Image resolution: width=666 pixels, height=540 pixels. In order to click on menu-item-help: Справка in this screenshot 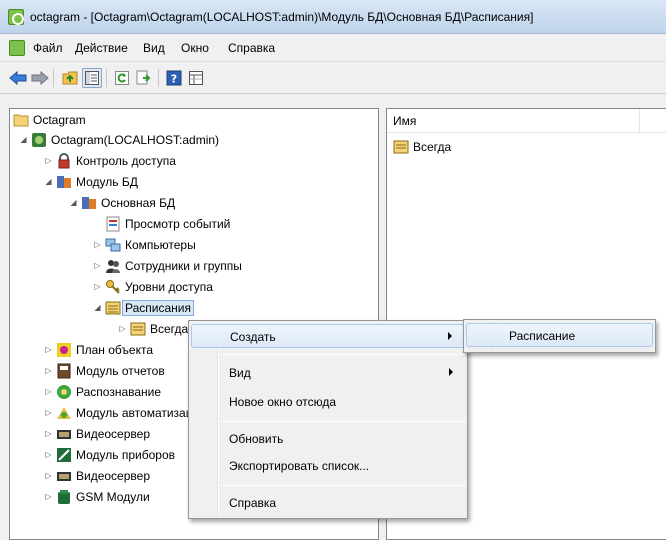, I will do `click(328, 503)`.